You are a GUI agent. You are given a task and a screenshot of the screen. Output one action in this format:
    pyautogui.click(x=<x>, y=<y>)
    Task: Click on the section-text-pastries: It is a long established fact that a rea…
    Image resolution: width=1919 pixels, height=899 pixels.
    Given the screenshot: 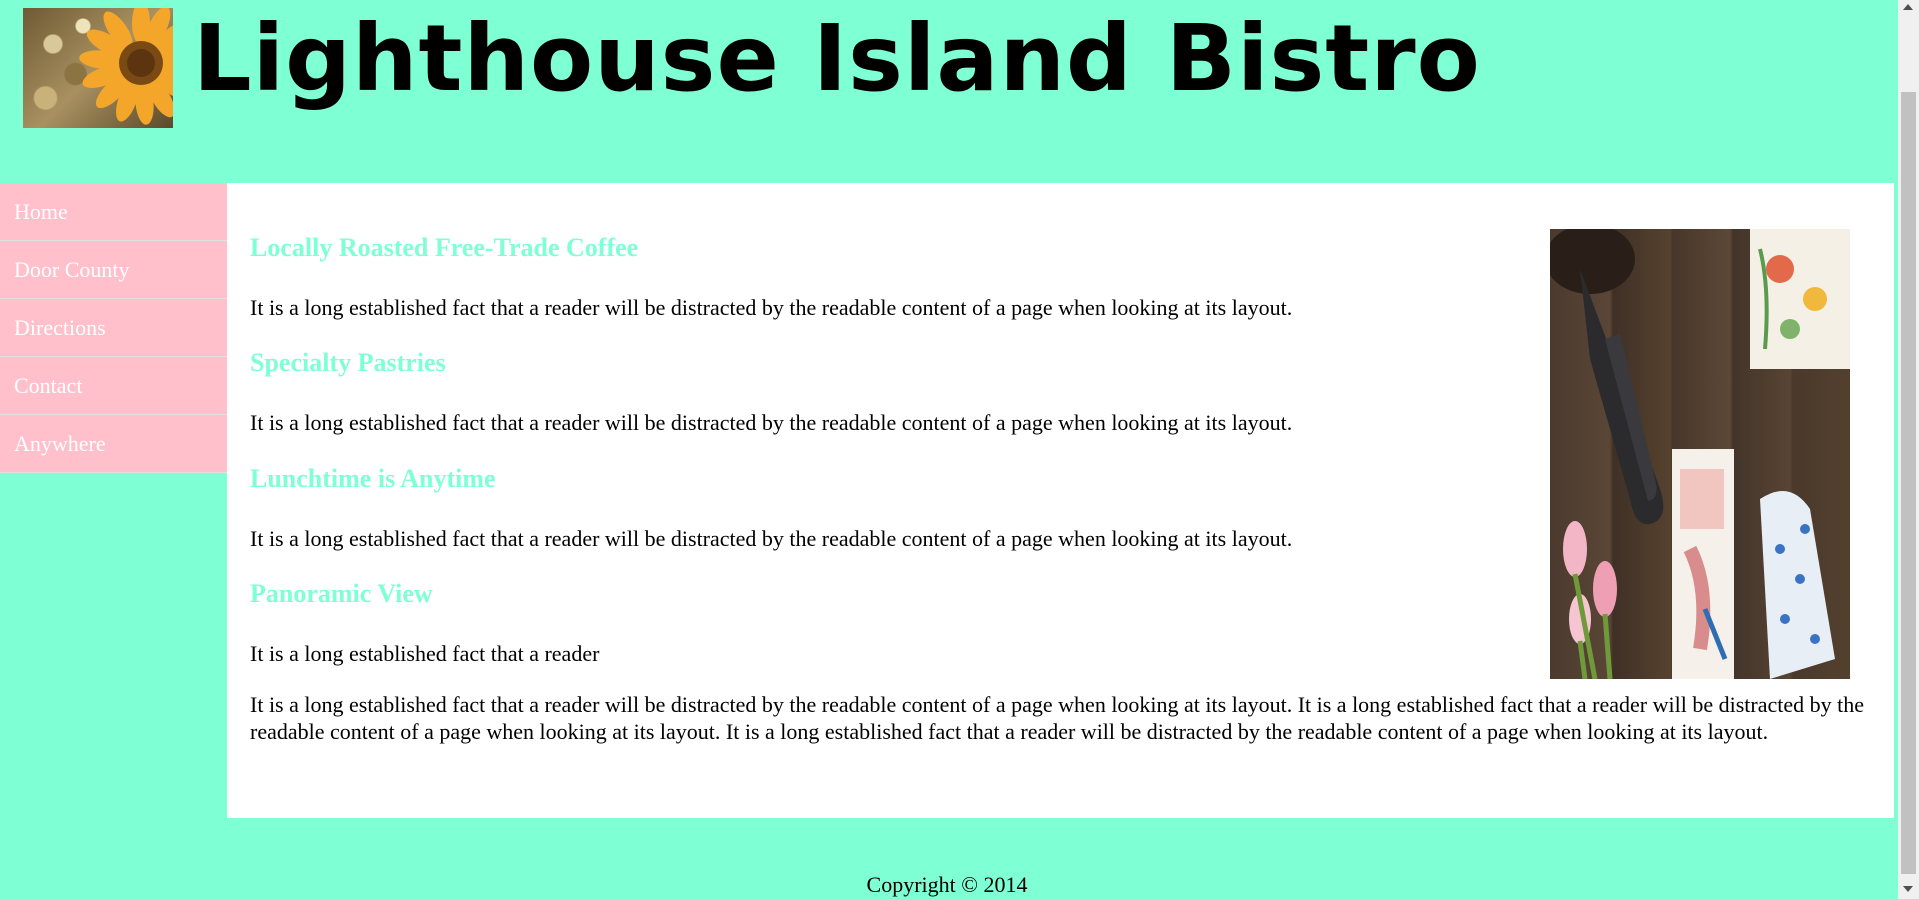 What is the action you would take?
    pyautogui.click(x=771, y=422)
    